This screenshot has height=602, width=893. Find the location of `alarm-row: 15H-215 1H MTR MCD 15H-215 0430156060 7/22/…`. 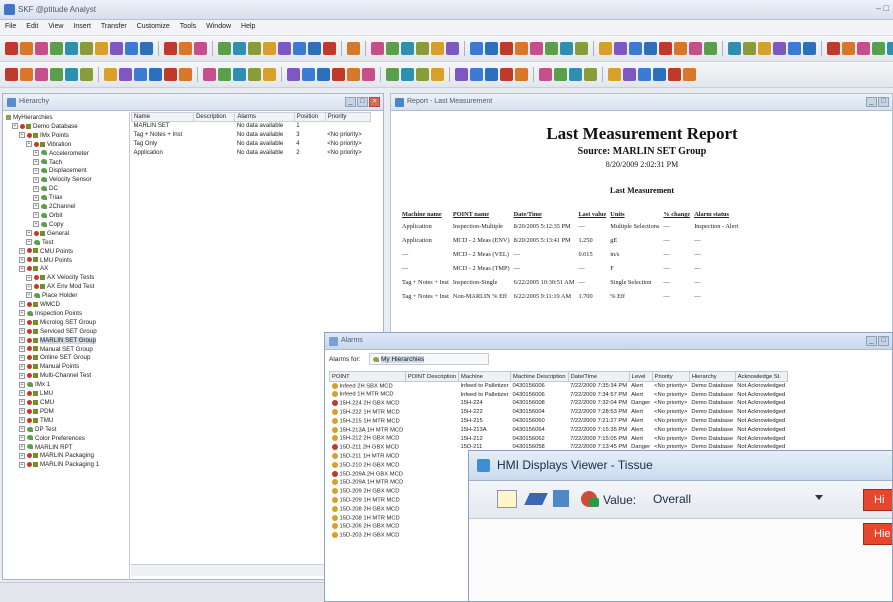

alarm-row: 15H-215 1H MTR MCD 15H-215 0430156060 7/22/… is located at coordinates (559, 421).